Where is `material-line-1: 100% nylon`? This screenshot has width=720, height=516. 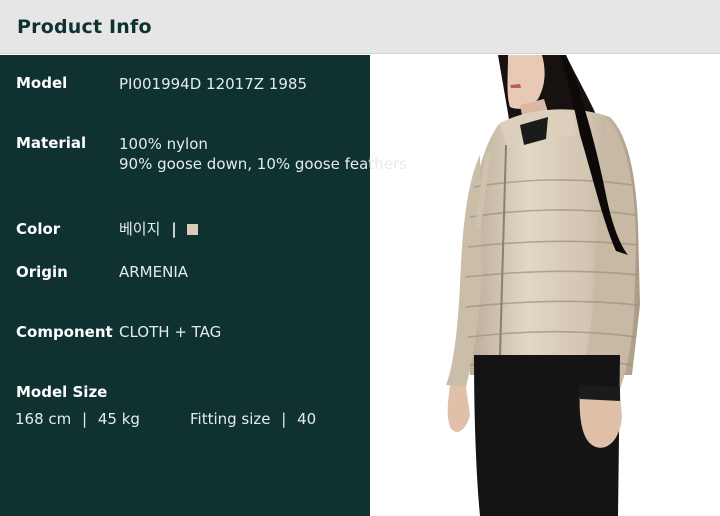 material-line-1: 100% nylon is located at coordinates (163, 144).